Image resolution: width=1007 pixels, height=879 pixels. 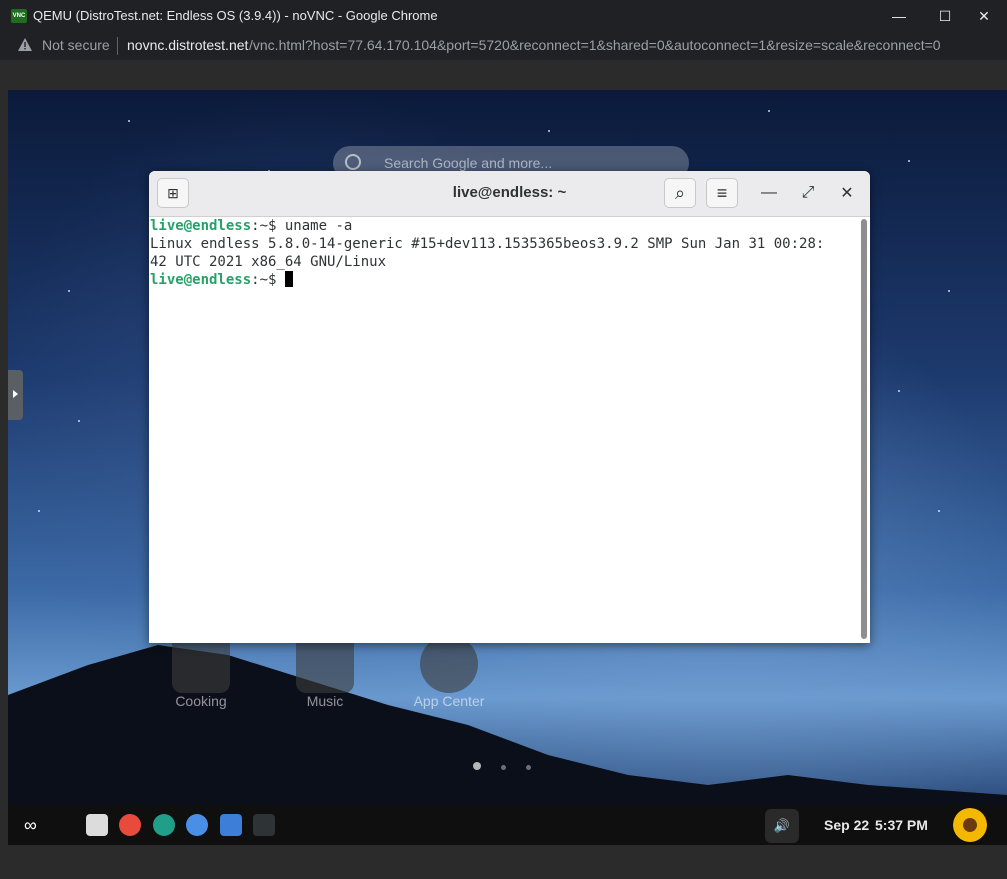 I want to click on files-icon, so click(x=97, y=825).